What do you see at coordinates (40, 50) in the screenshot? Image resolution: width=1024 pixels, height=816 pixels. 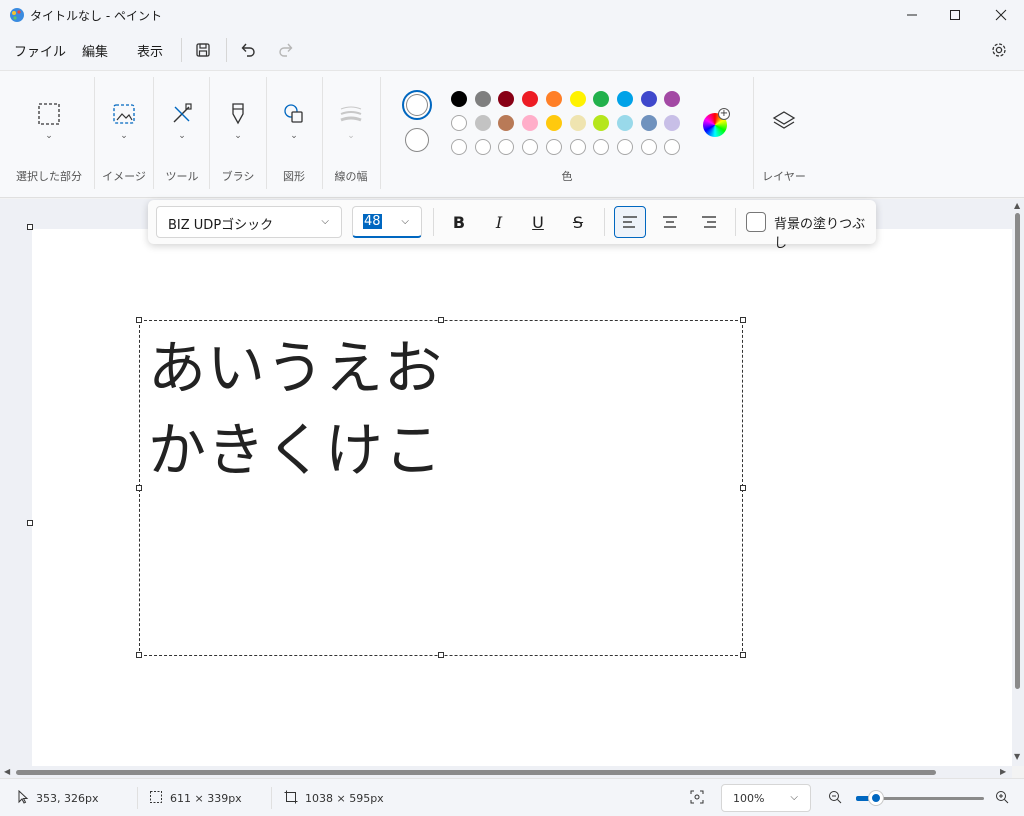 I see `menu-file: ファイル` at bounding box center [40, 50].